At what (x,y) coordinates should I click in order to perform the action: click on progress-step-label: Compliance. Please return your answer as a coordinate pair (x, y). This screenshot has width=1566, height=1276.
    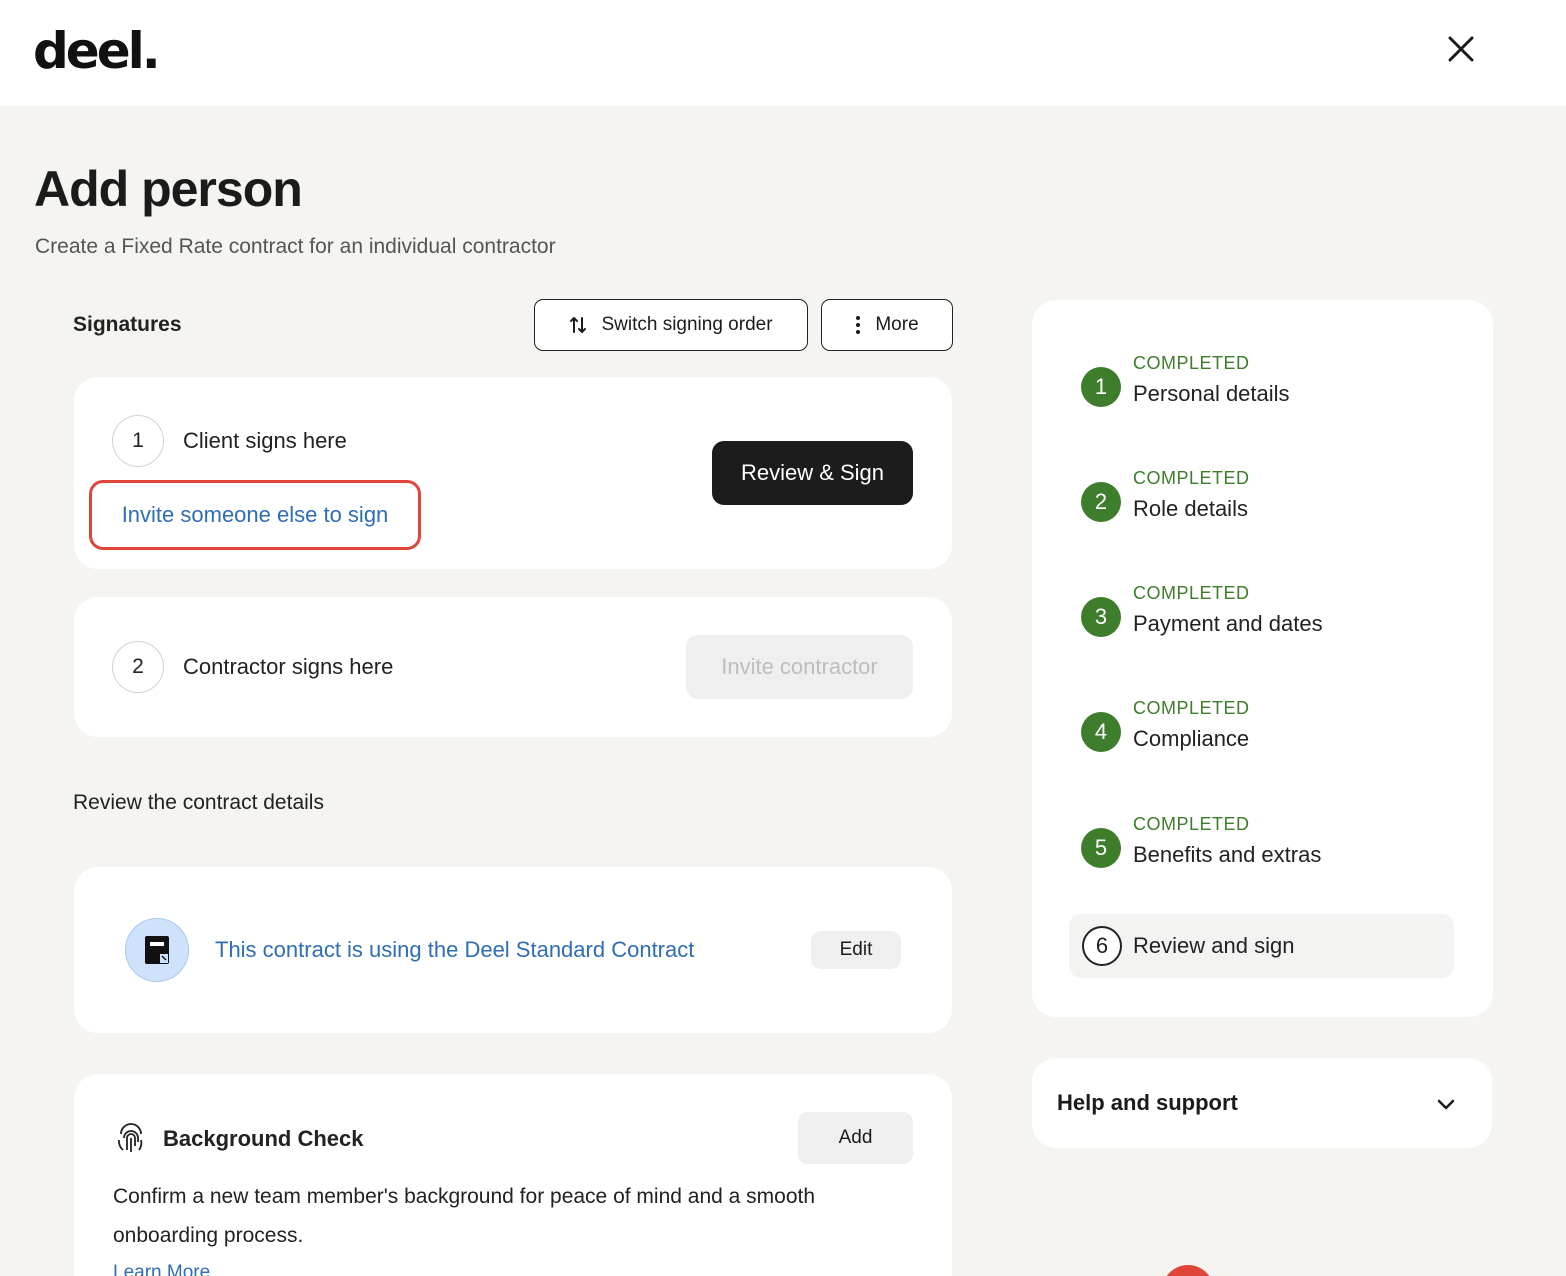
    Looking at the image, I should click on (1191, 738).